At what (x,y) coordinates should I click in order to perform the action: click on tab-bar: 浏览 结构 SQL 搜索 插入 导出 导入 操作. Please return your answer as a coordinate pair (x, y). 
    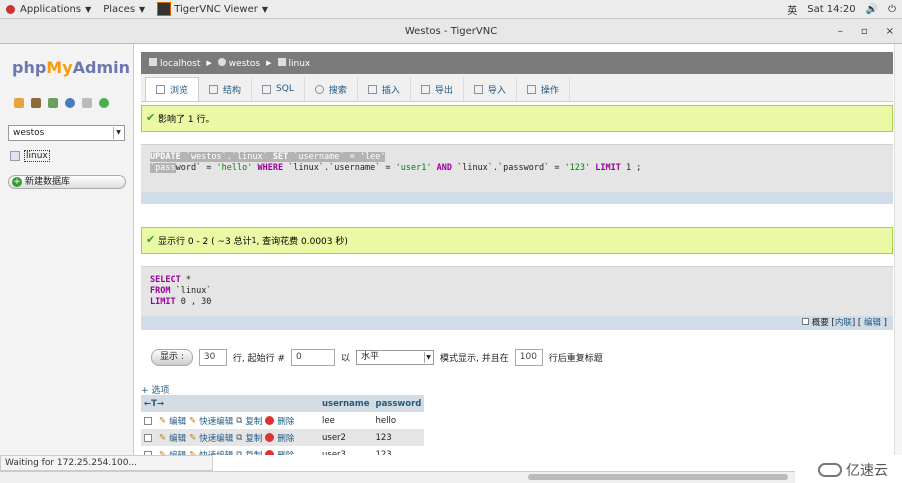
    Looking at the image, I should click on (517, 88).